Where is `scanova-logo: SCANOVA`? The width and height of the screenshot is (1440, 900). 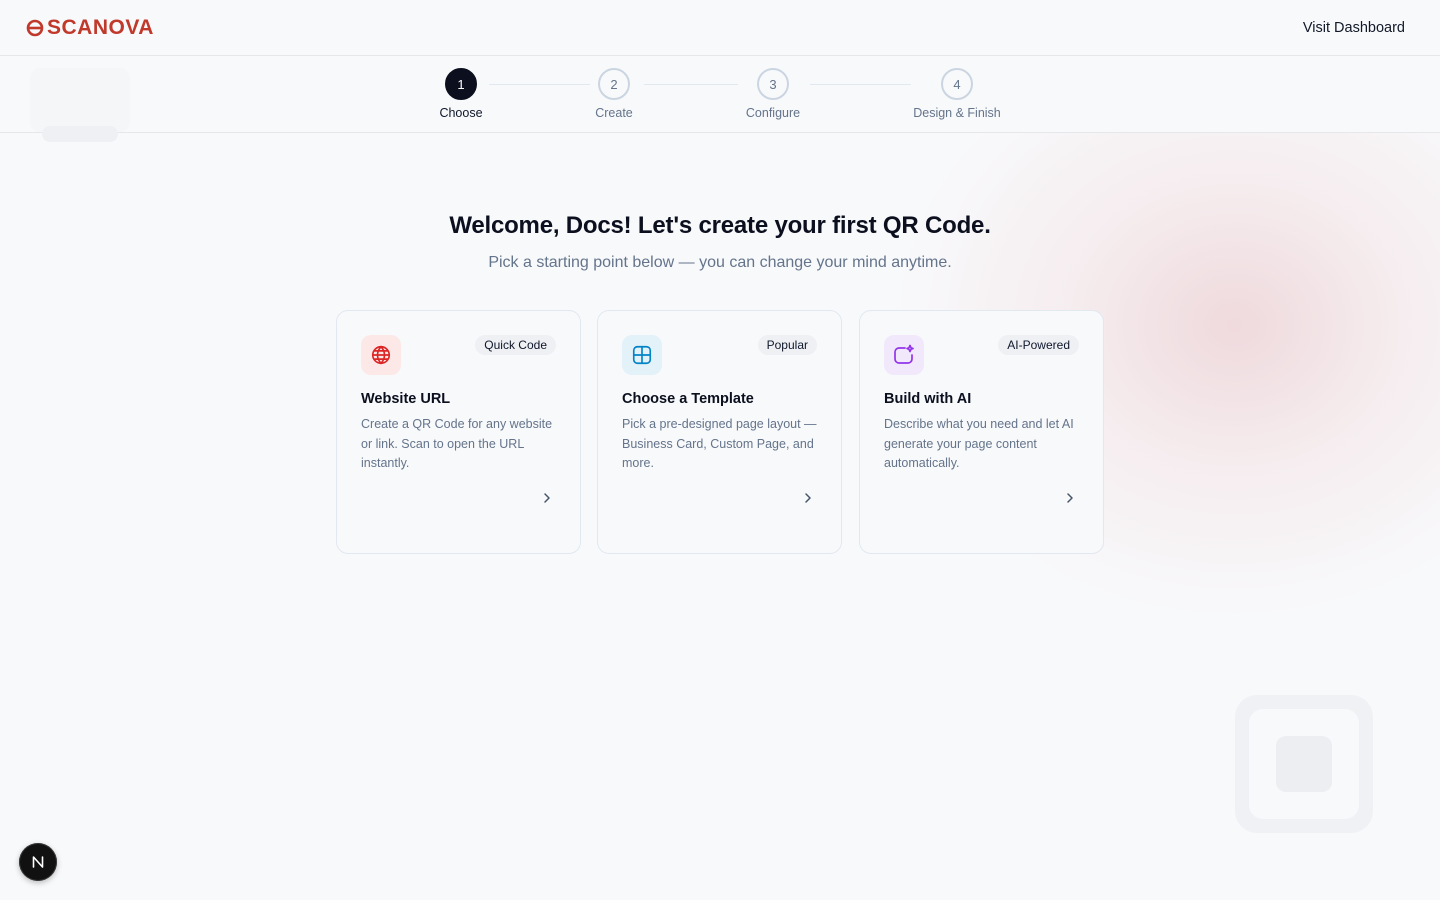
scanova-logo: SCANOVA is located at coordinates (90, 28).